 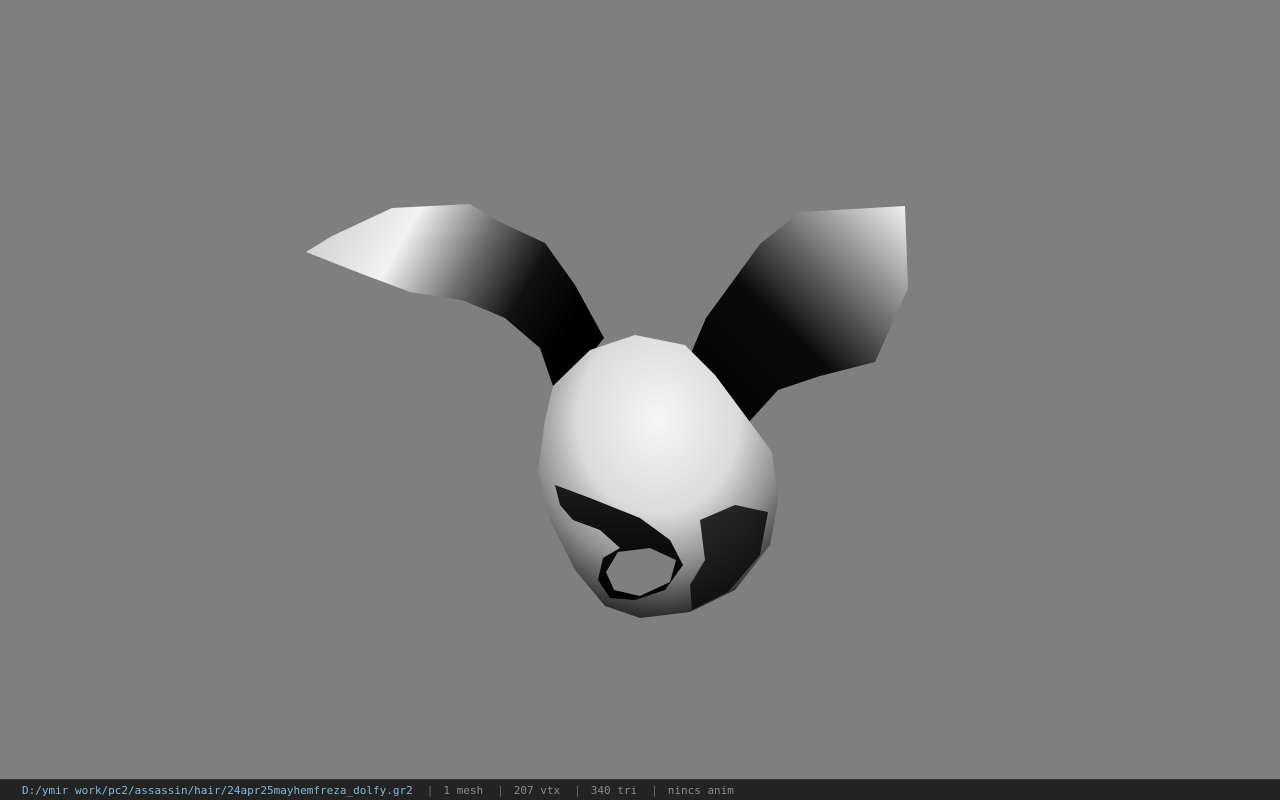 I want to click on left-ear, so click(x=455, y=295).